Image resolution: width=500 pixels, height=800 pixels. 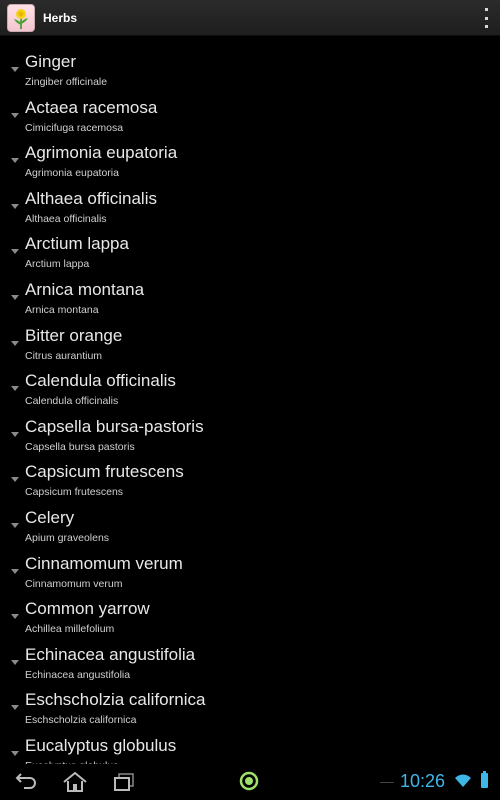 I want to click on herb-latin-name: Althaea officinalis, so click(x=66, y=218).